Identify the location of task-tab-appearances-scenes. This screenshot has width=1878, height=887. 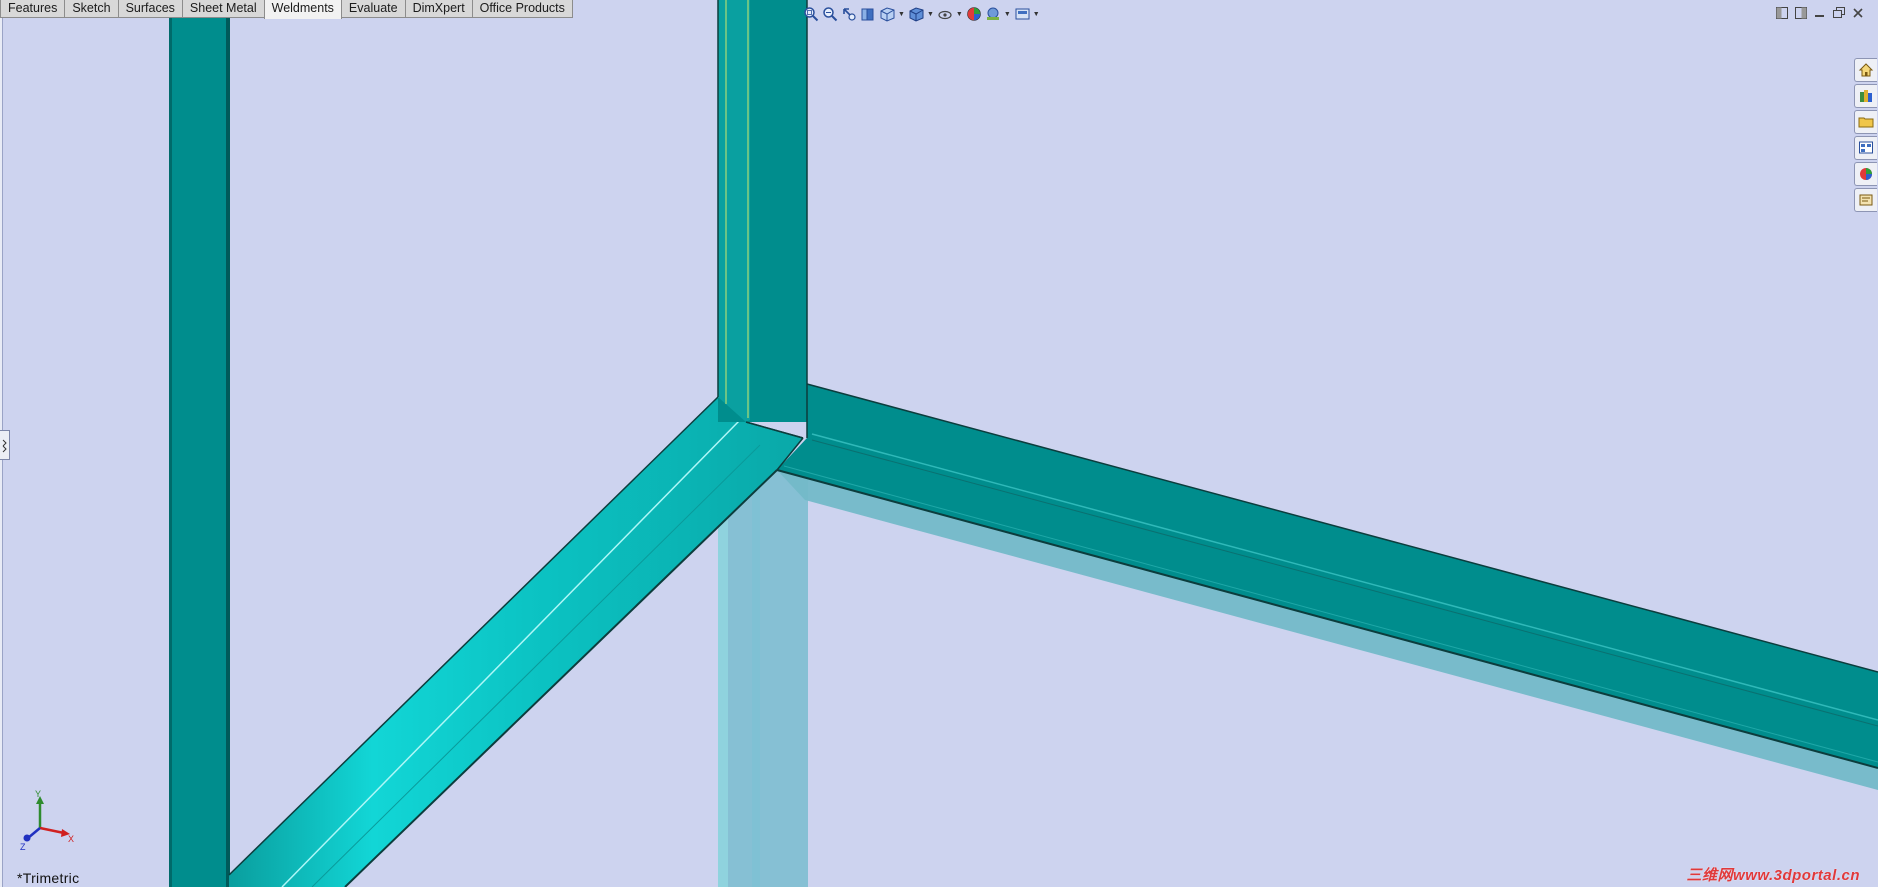
(1865, 174).